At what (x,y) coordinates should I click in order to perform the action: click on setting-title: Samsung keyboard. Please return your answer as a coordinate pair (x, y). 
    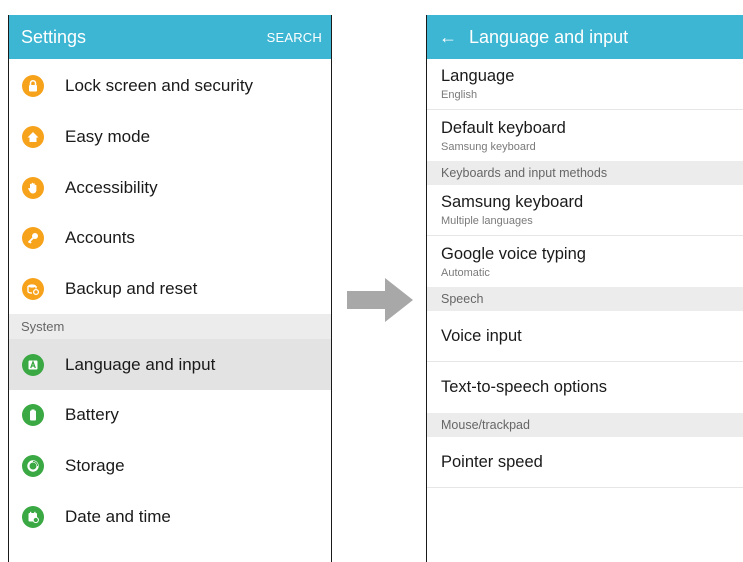
    Looking at the image, I should click on (512, 202).